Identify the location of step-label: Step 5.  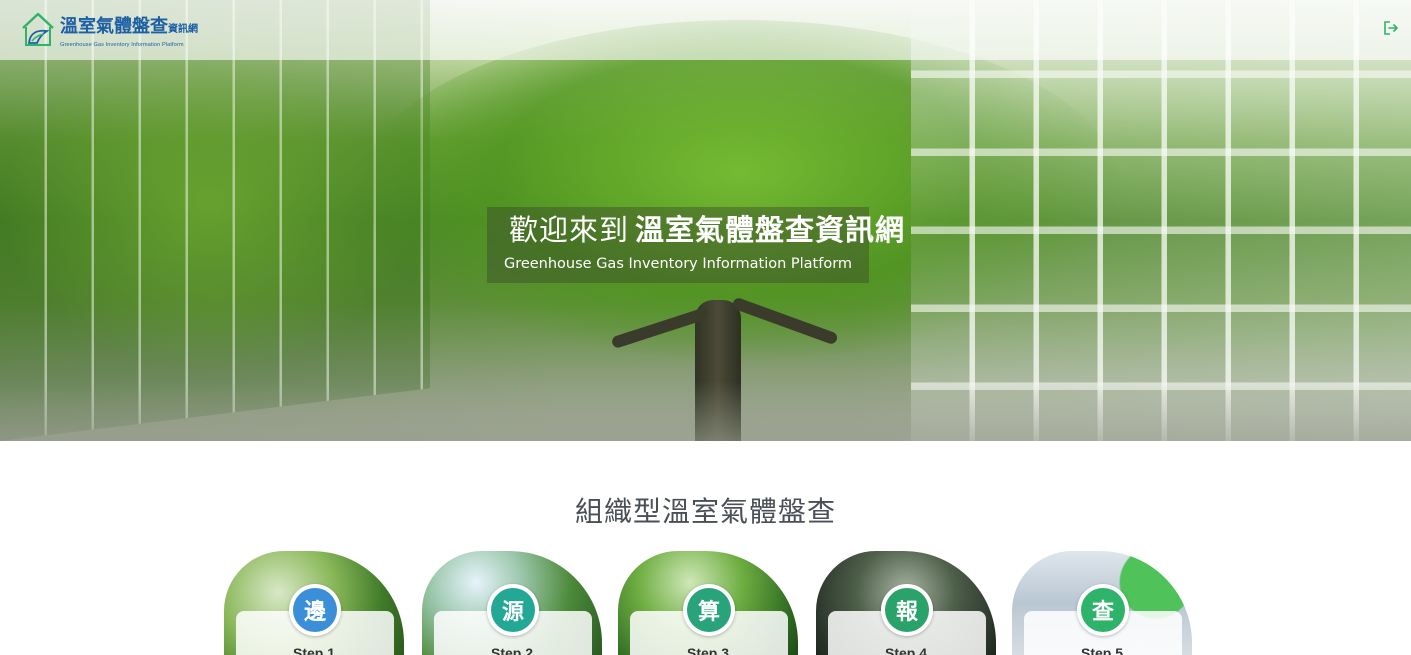
(1101, 650).